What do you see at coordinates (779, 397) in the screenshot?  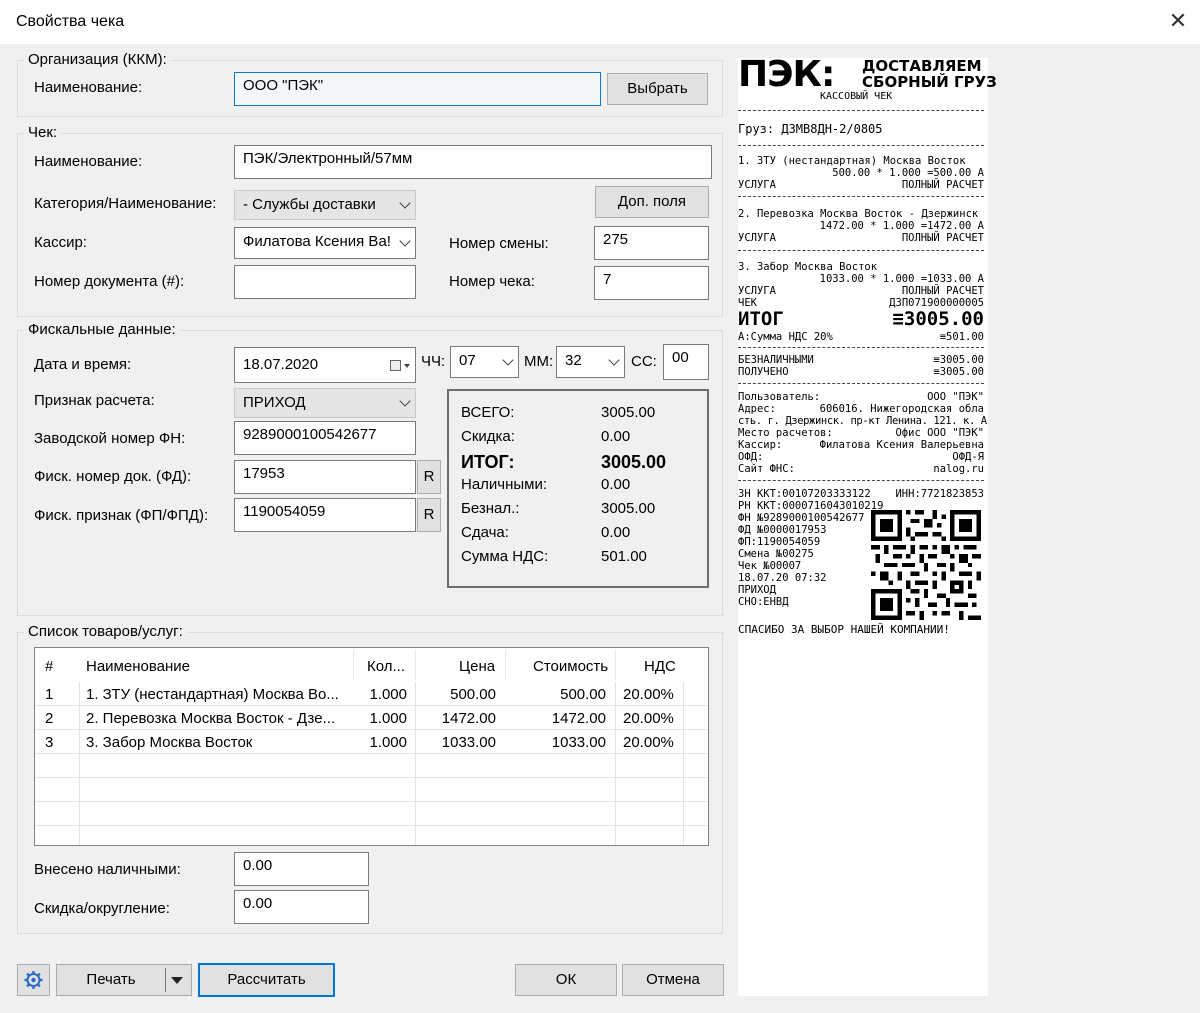 I see `receipt-user-label: Пользователь:` at bounding box center [779, 397].